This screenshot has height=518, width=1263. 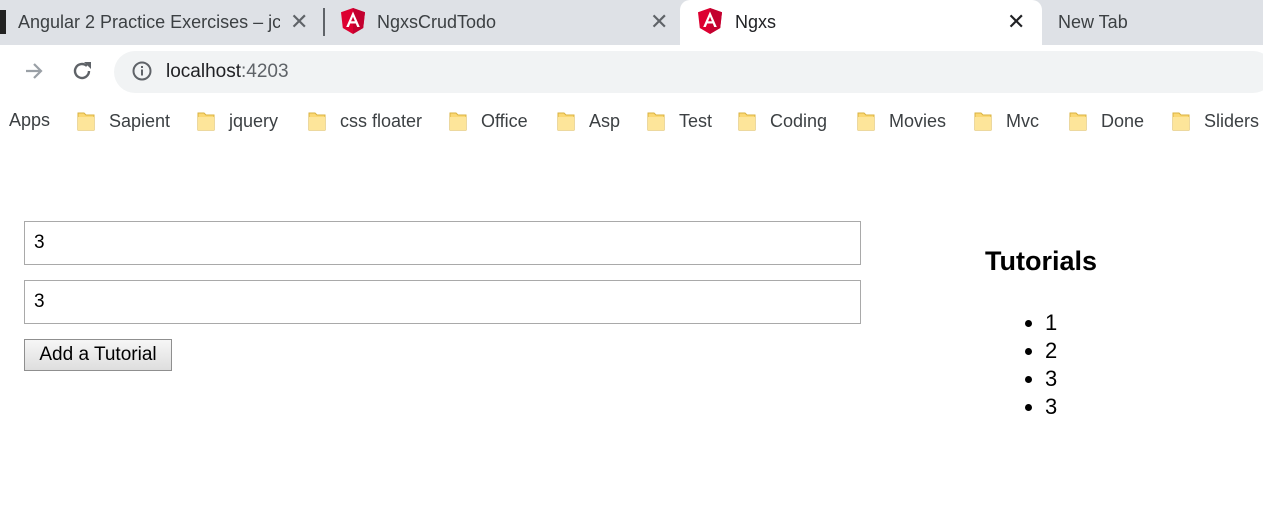 I want to click on bookmark-sapient: Sapient, so click(x=123, y=121).